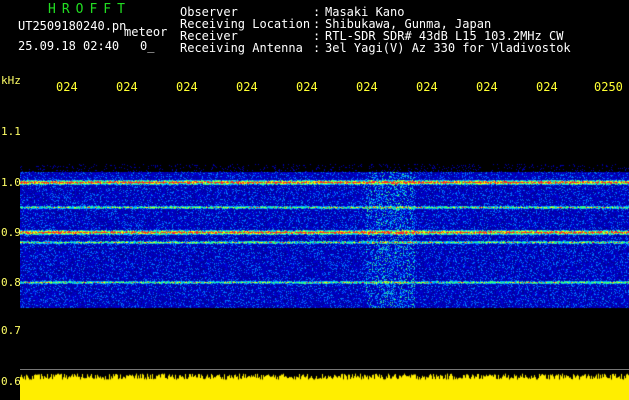 The height and width of the screenshot is (400, 629). Describe the element at coordinates (11, 232) in the screenshot. I see `freq-tick: 0.9` at that location.